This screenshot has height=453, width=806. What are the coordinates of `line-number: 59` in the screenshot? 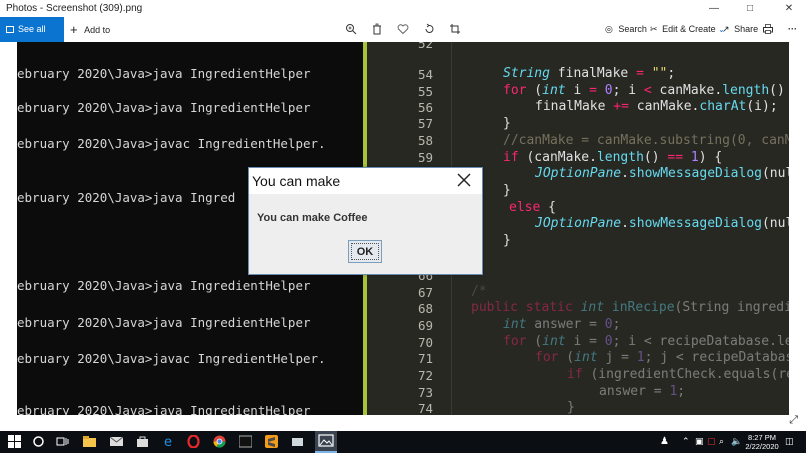 It's located at (425, 157).